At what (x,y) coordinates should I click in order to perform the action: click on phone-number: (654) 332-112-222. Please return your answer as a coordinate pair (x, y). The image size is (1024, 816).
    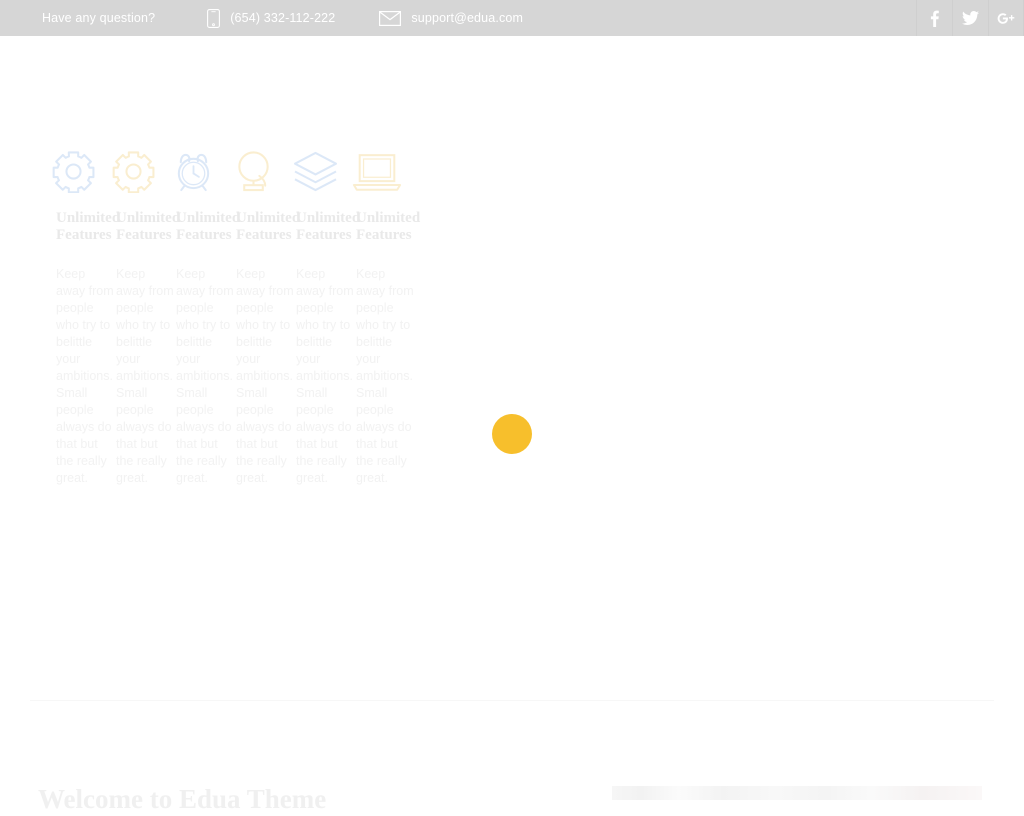
    Looking at the image, I should click on (283, 18).